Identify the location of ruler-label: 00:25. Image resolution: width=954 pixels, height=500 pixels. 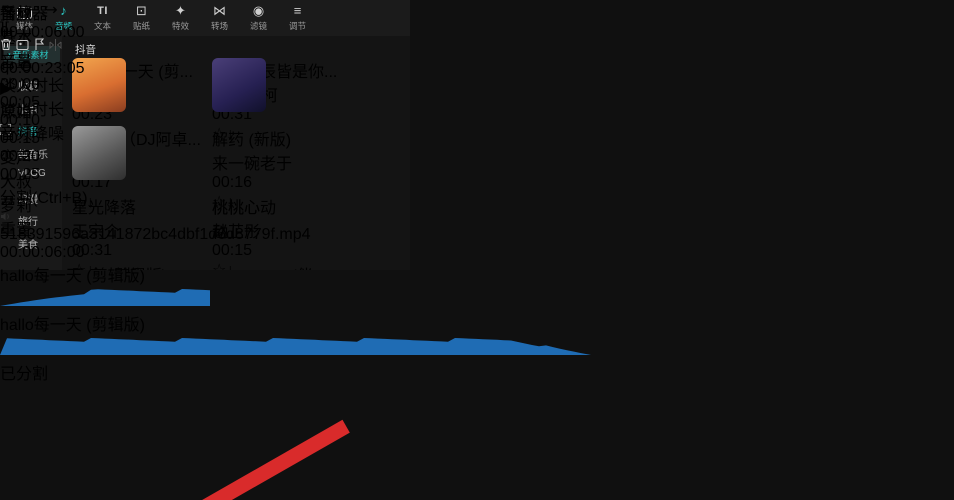
(20, 174).